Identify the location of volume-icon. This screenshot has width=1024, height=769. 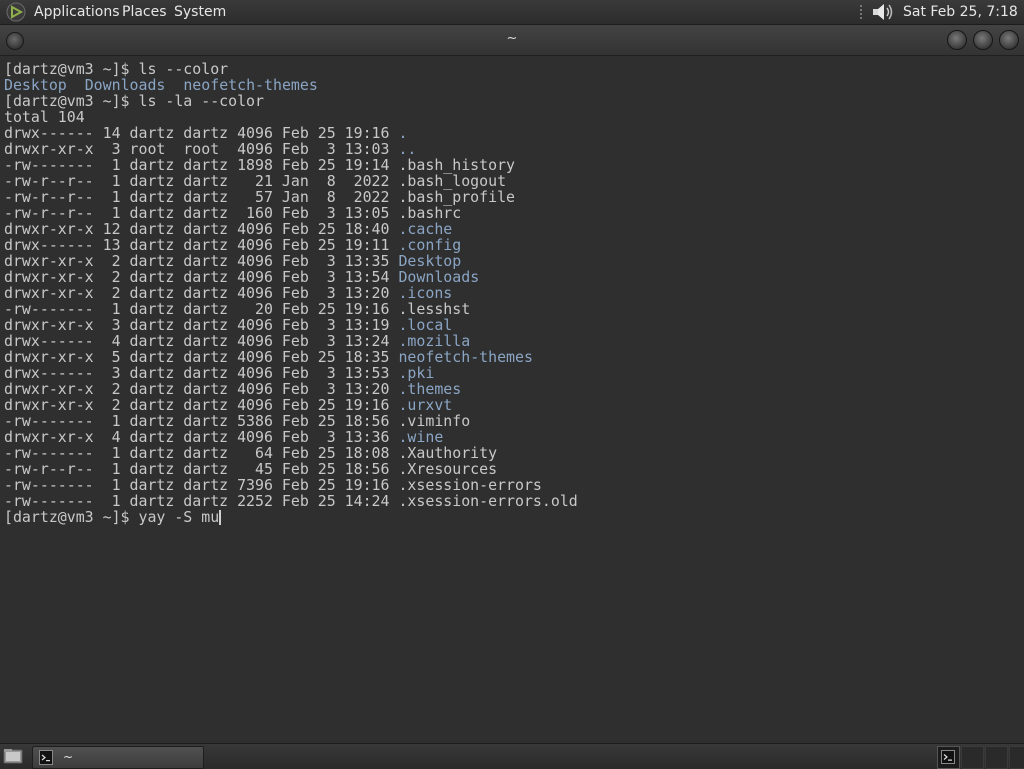
(883, 12).